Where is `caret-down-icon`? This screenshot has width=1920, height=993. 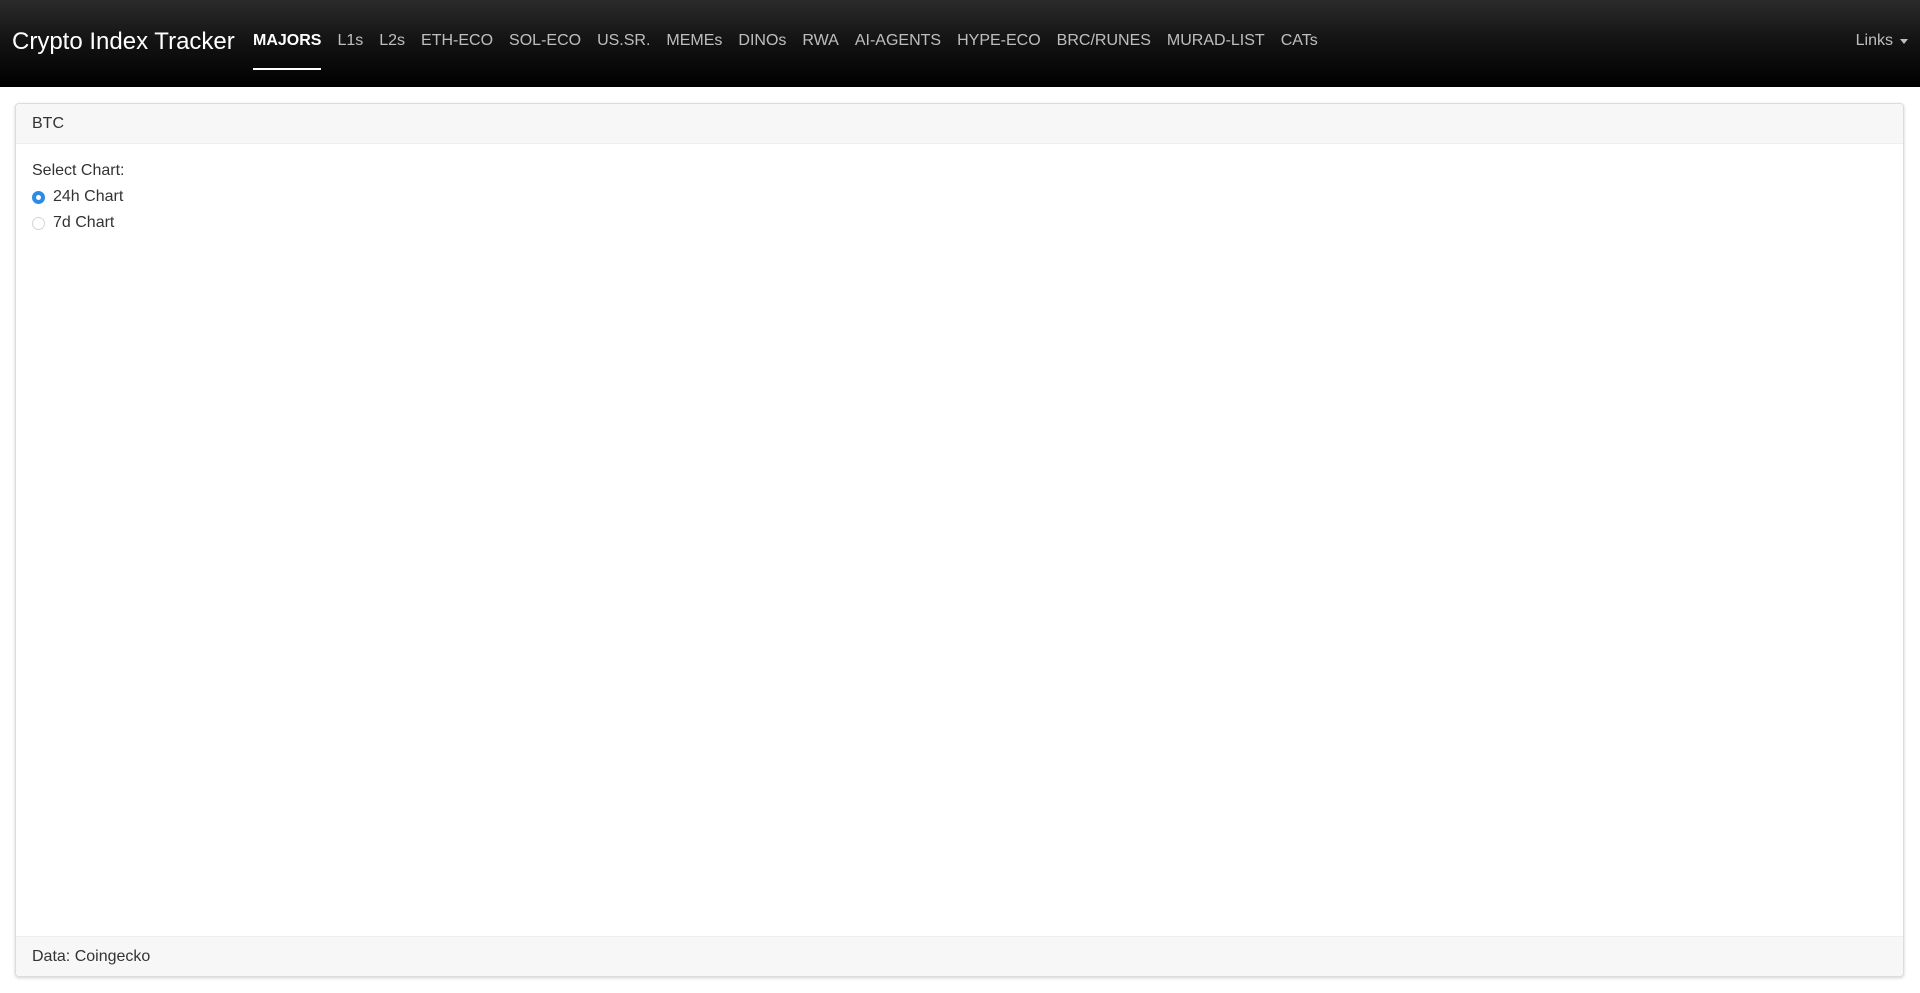 caret-down-icon is located at coordinates (1904, 41).